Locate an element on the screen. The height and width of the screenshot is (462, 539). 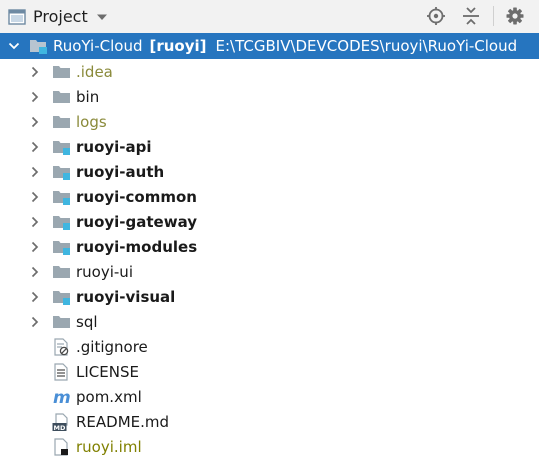
tree-item-logs: logs is located at coordinates (269, 121).